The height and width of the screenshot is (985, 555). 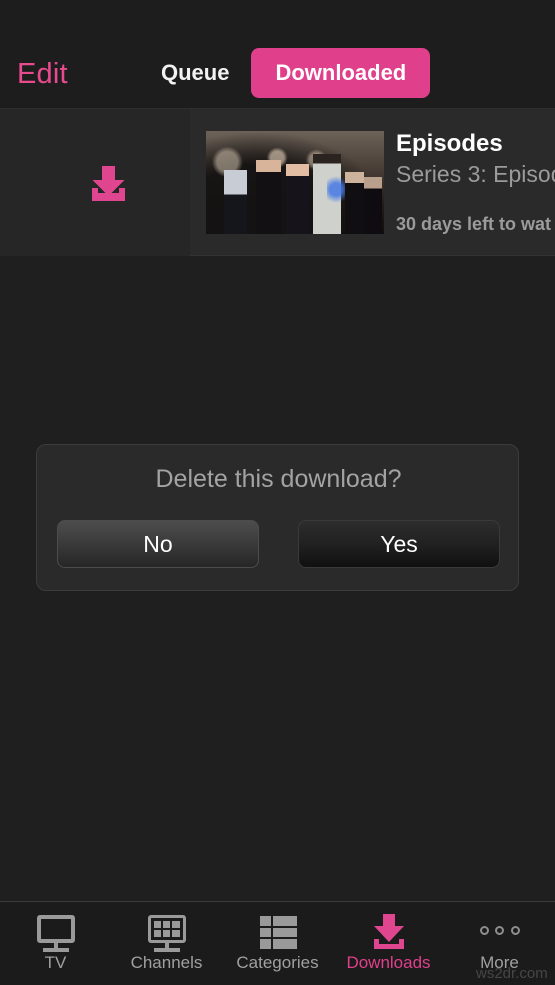 I want to click on row-delete-action, so click(x=95, y=182).